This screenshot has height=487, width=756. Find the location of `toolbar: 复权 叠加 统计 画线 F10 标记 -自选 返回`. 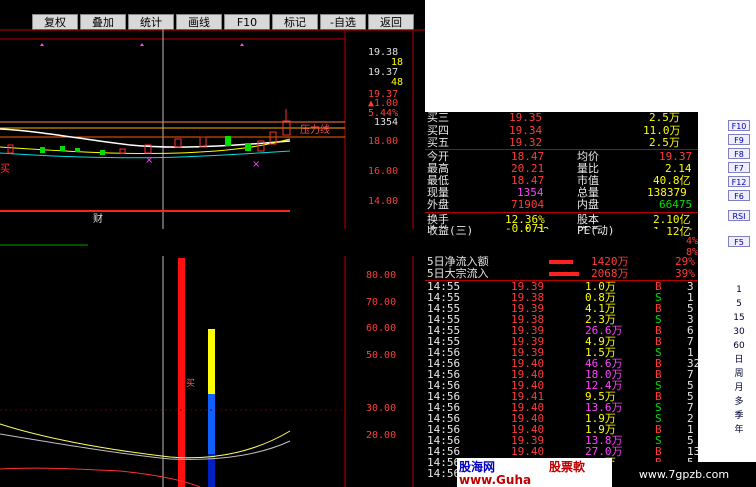

toolbar: 复权 叠加 统计 画线 F10 标记 -自选 返回 is located at coordinates (212, 15).